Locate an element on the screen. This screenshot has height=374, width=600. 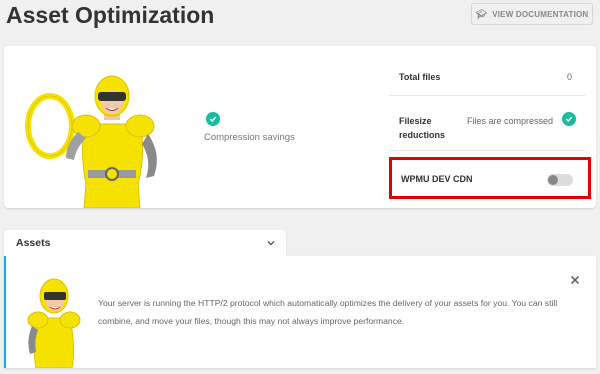
total-files-value: 0 is located at coordinates (570, 77).